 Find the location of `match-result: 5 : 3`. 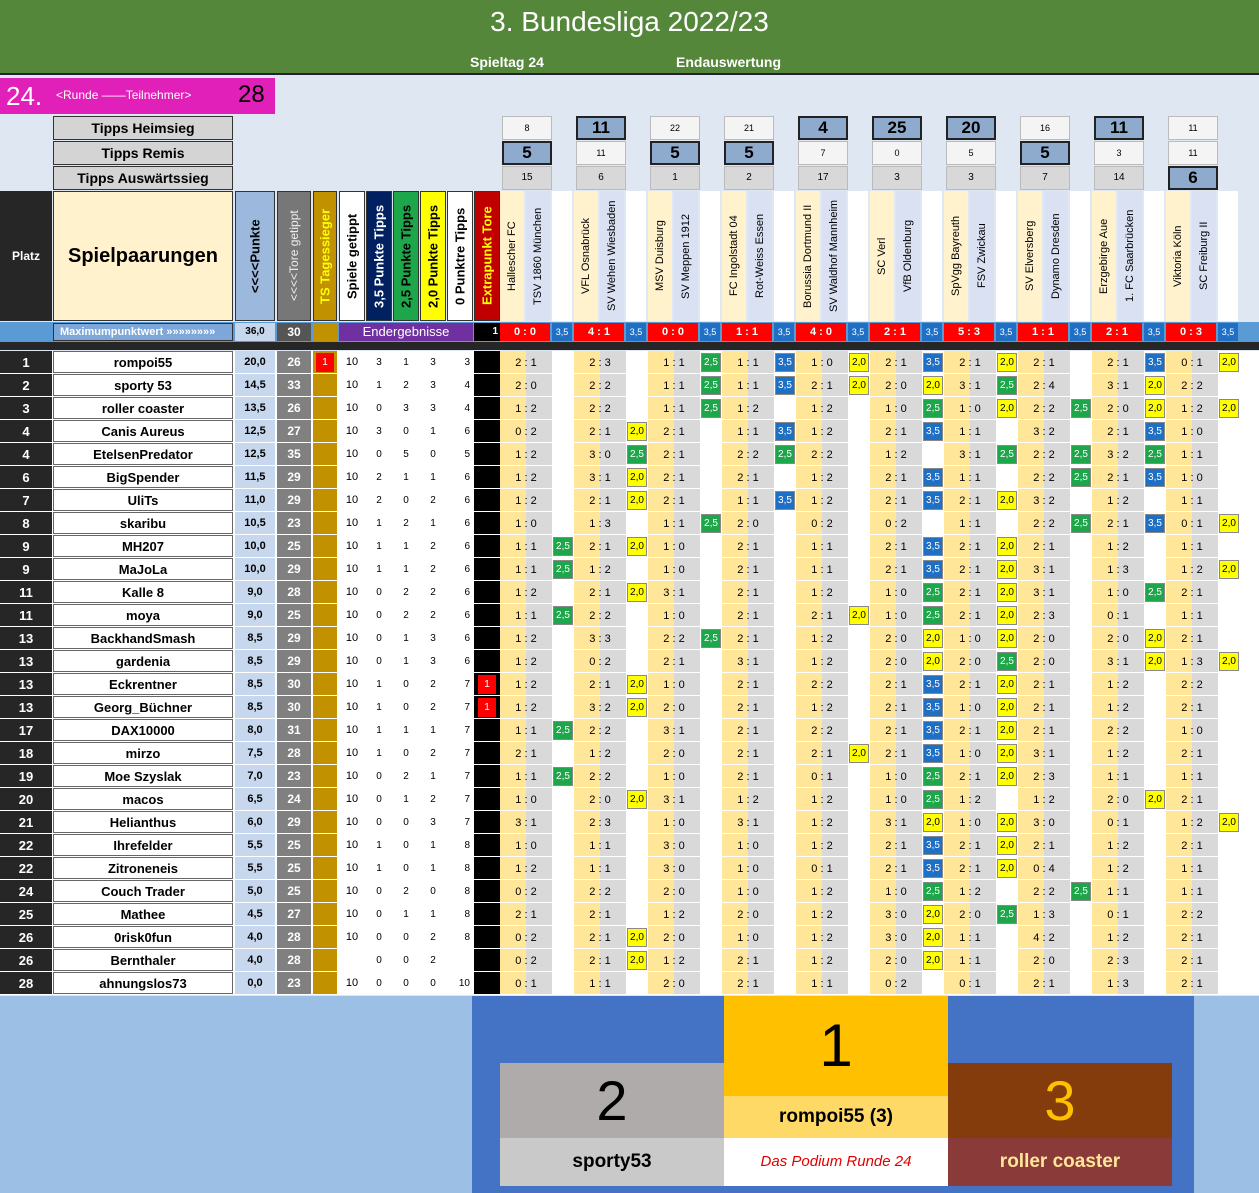

match-result: 5 : 3 is located at coordinates (969, 332).